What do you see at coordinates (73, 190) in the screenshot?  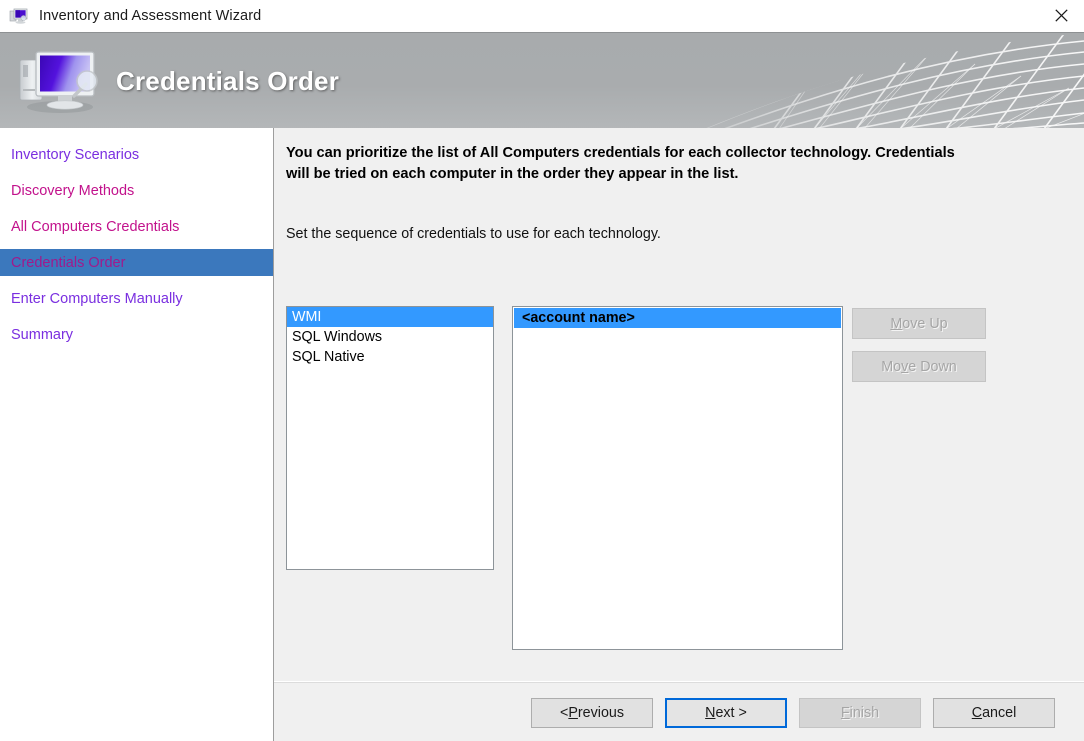 I see `sidebar-item-label: Discovery Methods` at bounding box center [73, 190].